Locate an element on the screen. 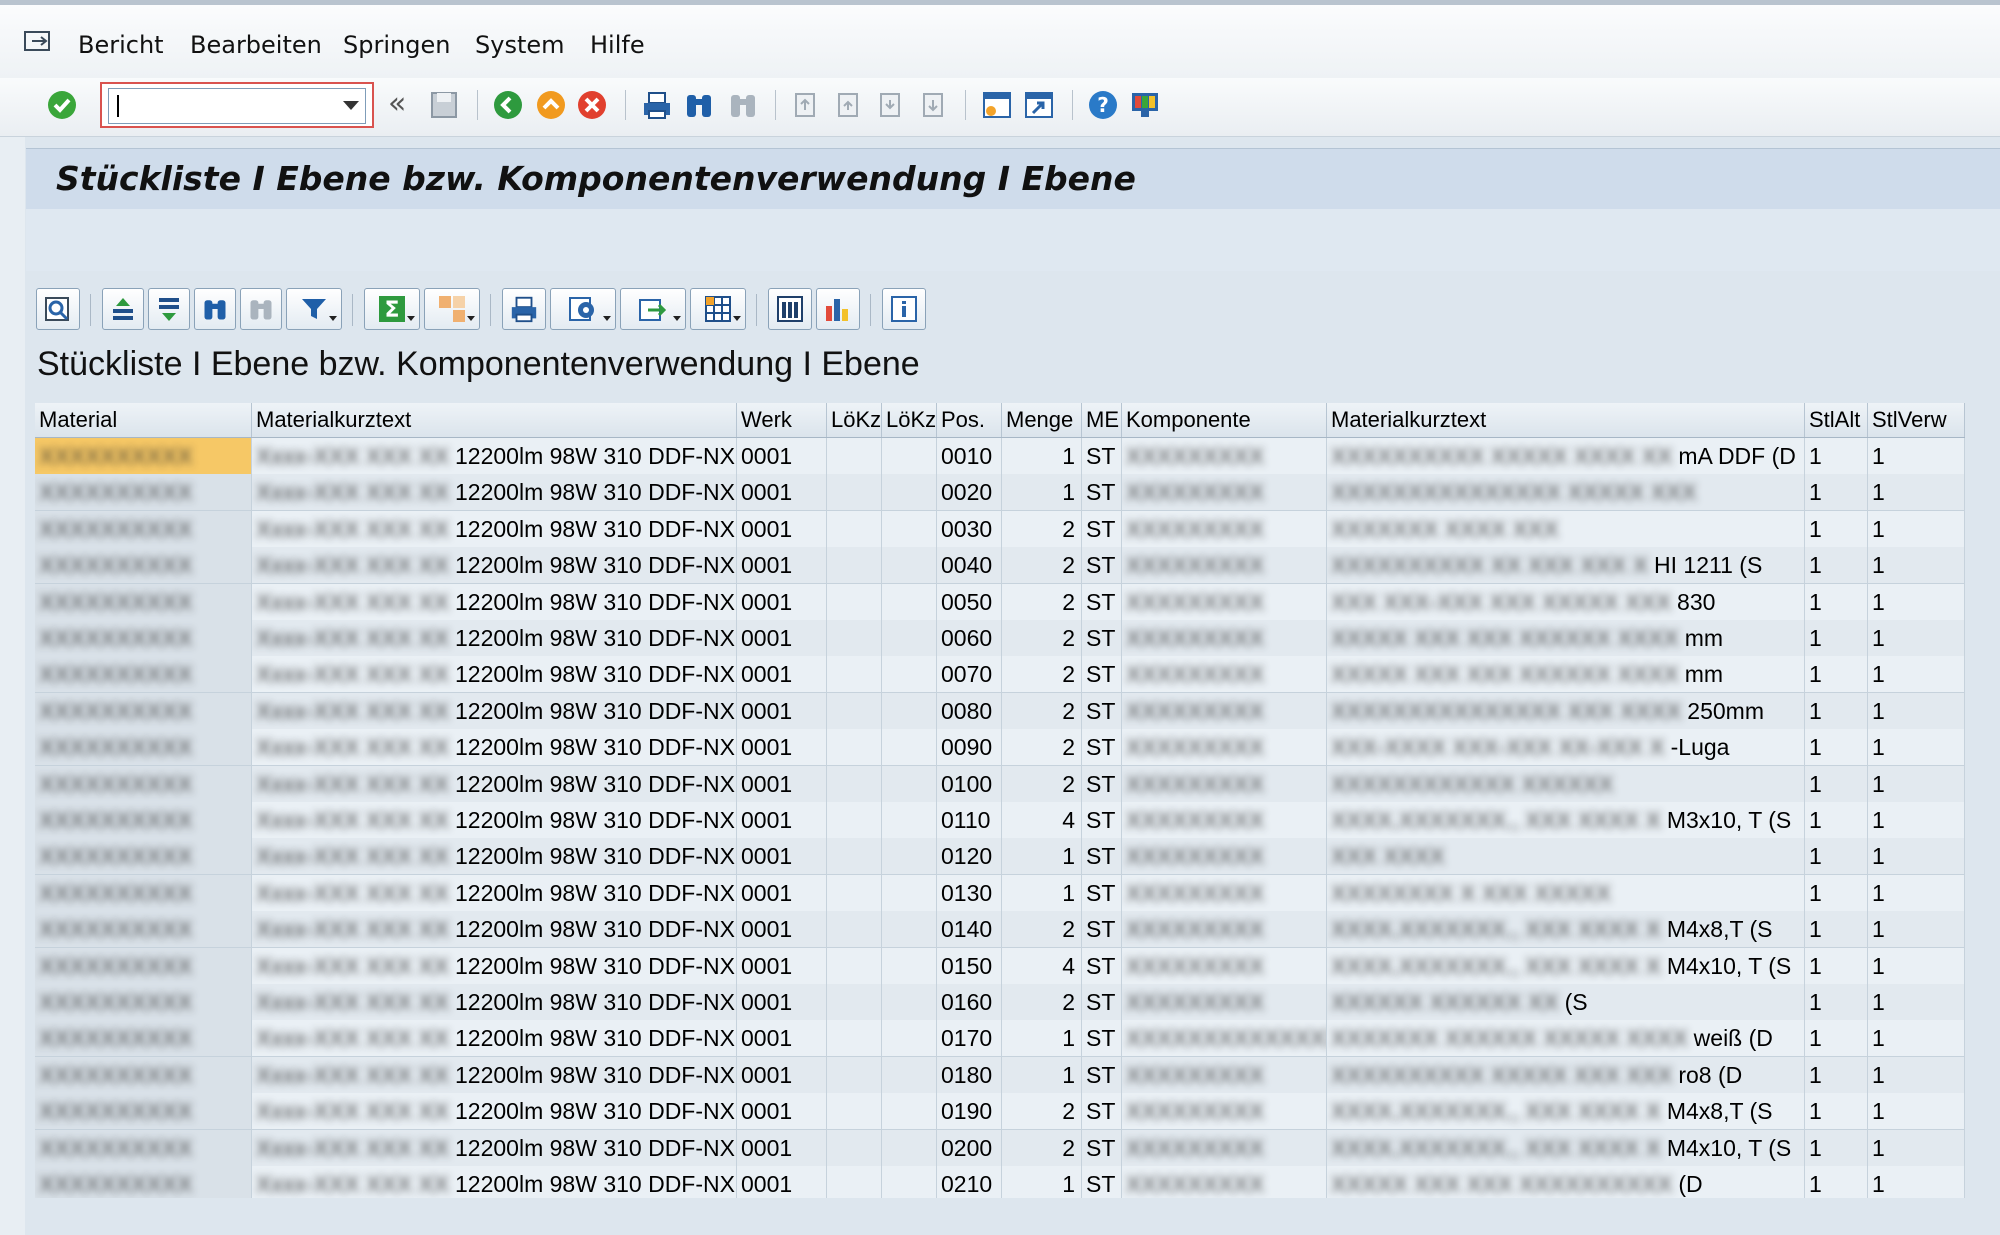 This screenshot has height=1235, width=2000. sort-ascending-button is located at coordinates (123, 309).